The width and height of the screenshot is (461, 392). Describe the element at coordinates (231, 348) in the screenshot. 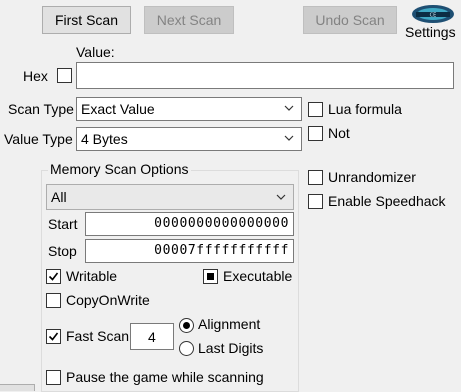

I see `last-digits-label: Last Digits` at that location.